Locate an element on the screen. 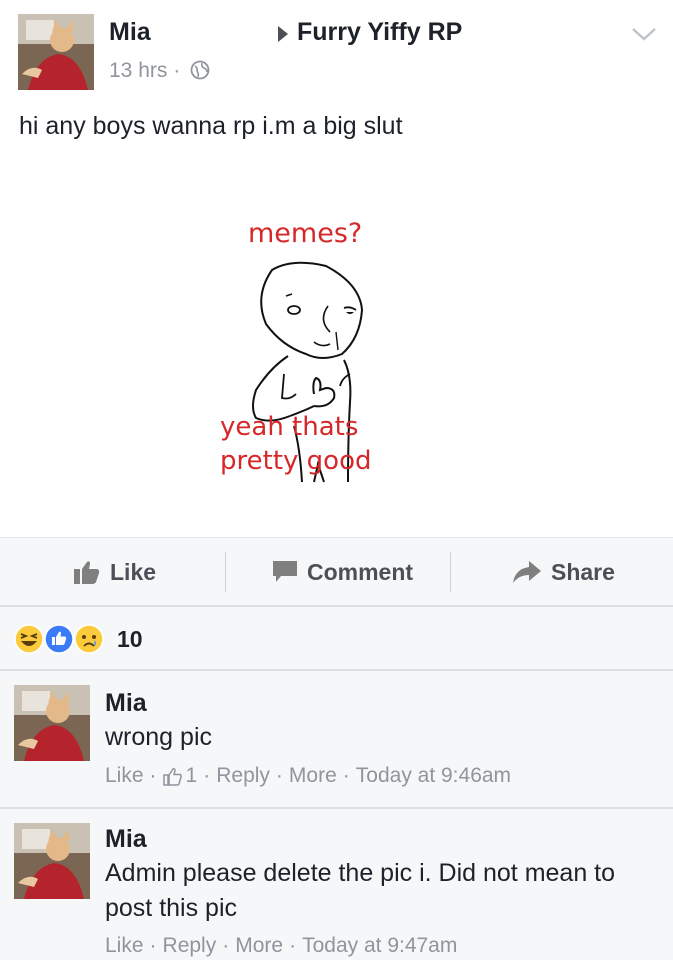 Image resolution: width=673 pixels, height=960 pixels. share-button: Share is located at coordinates (564, 572).